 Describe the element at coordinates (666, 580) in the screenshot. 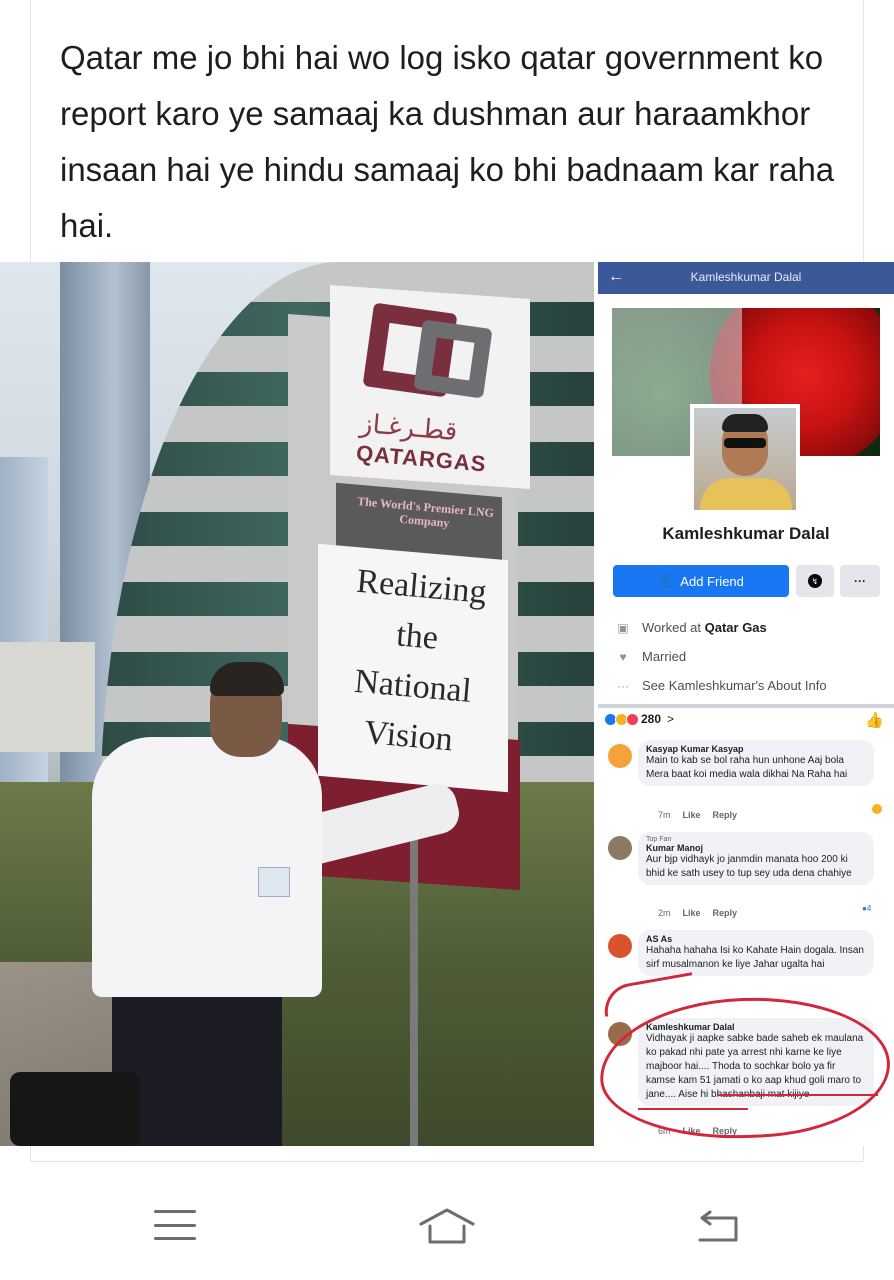

I see `add-person-icon: 👤` at that location.